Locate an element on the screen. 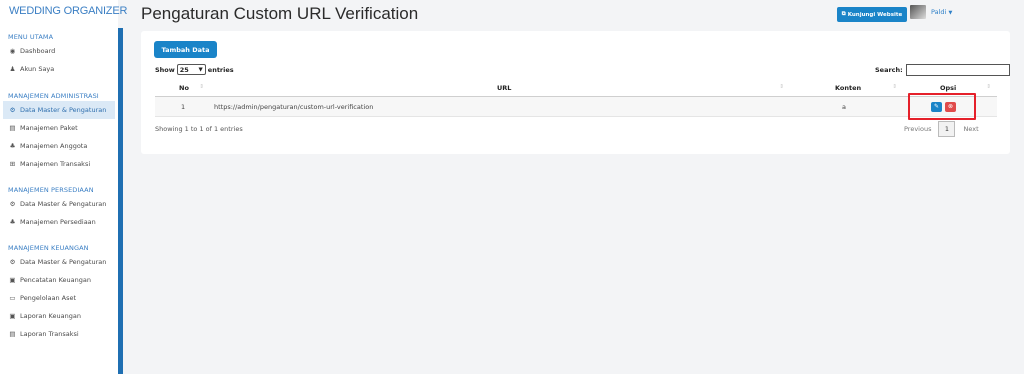 The image size is (1024, 374). column-label: Konten is located at coordinates (848, 88).